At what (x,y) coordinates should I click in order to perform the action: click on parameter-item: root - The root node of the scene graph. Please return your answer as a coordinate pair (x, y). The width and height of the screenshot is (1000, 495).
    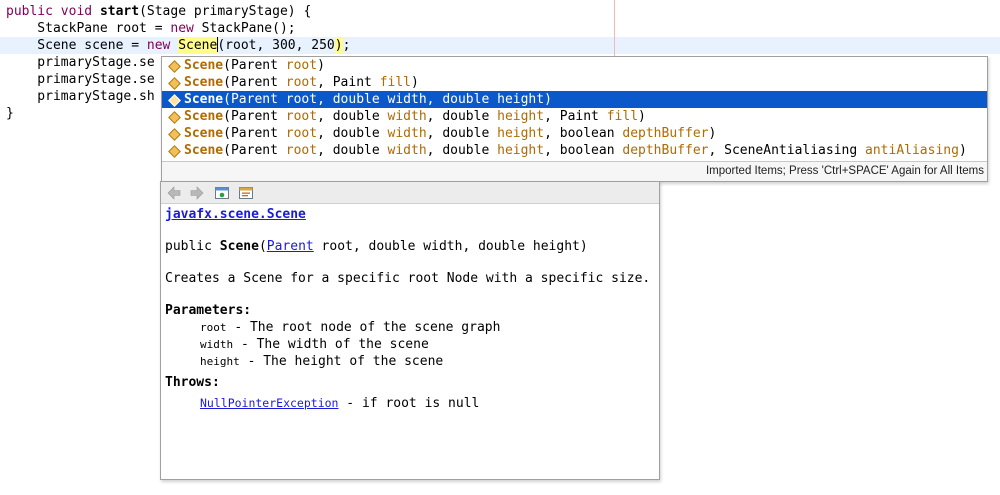
    Looking at the image, I should click on (409, 327).